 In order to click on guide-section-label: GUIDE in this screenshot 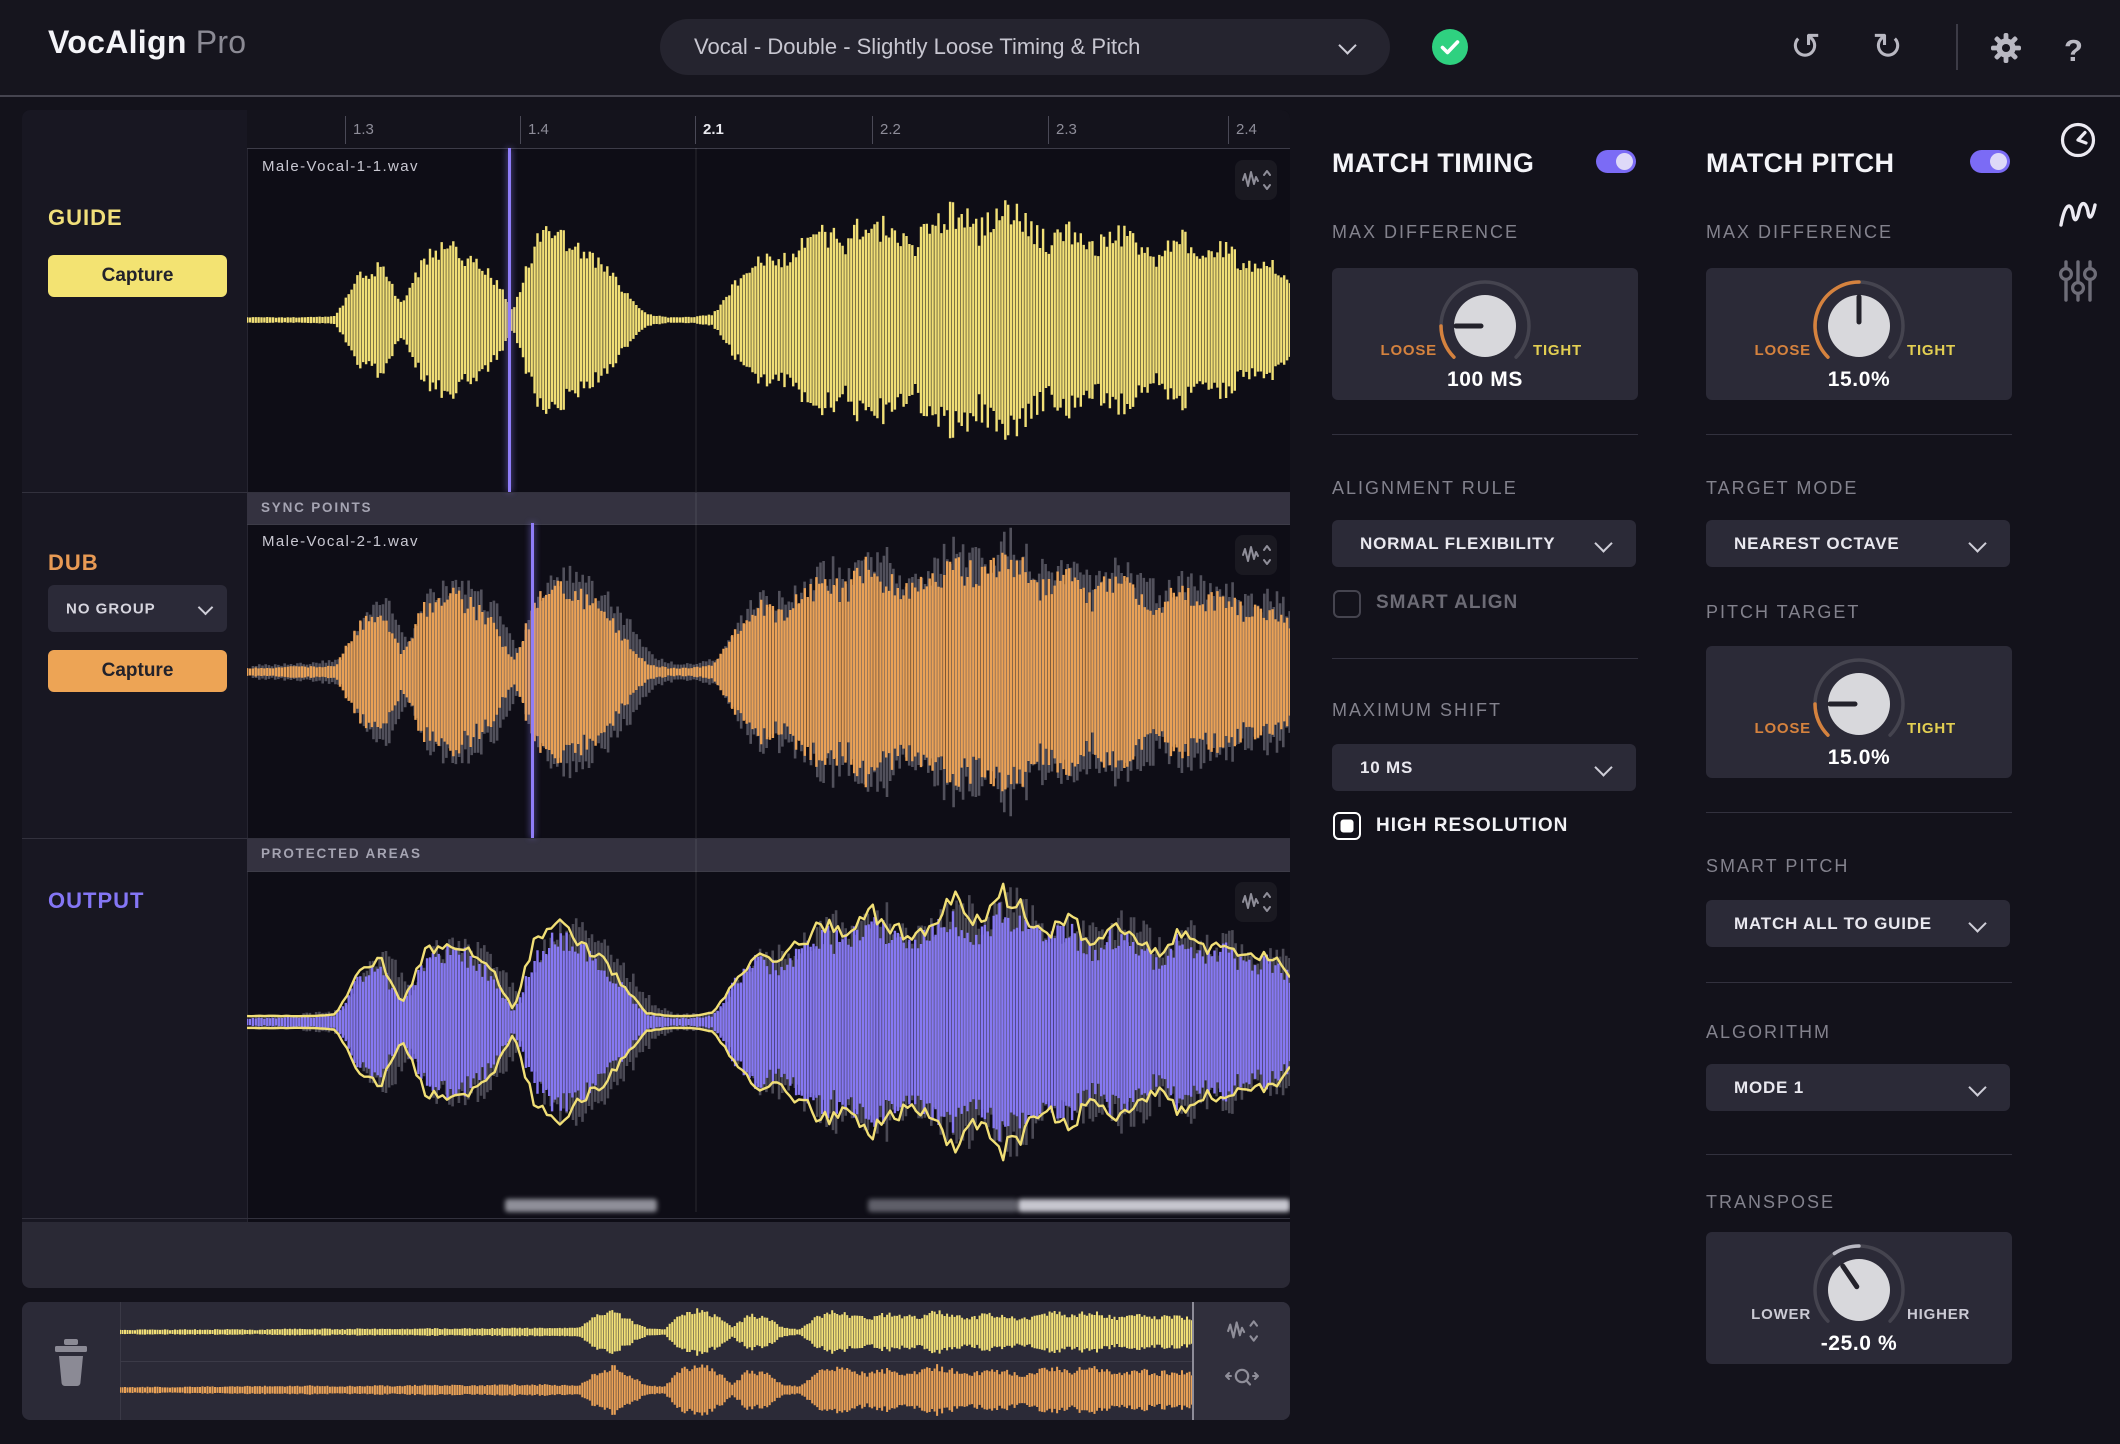, I will do `click(85, 217)`.